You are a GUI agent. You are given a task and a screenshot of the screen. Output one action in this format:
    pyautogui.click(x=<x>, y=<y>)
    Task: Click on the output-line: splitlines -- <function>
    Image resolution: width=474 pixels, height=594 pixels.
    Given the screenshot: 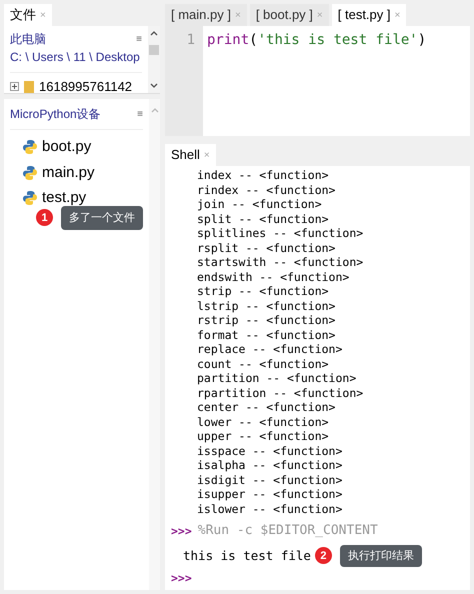 What is the action you would take?
    pyautogui.click(x=280, y=233)
    